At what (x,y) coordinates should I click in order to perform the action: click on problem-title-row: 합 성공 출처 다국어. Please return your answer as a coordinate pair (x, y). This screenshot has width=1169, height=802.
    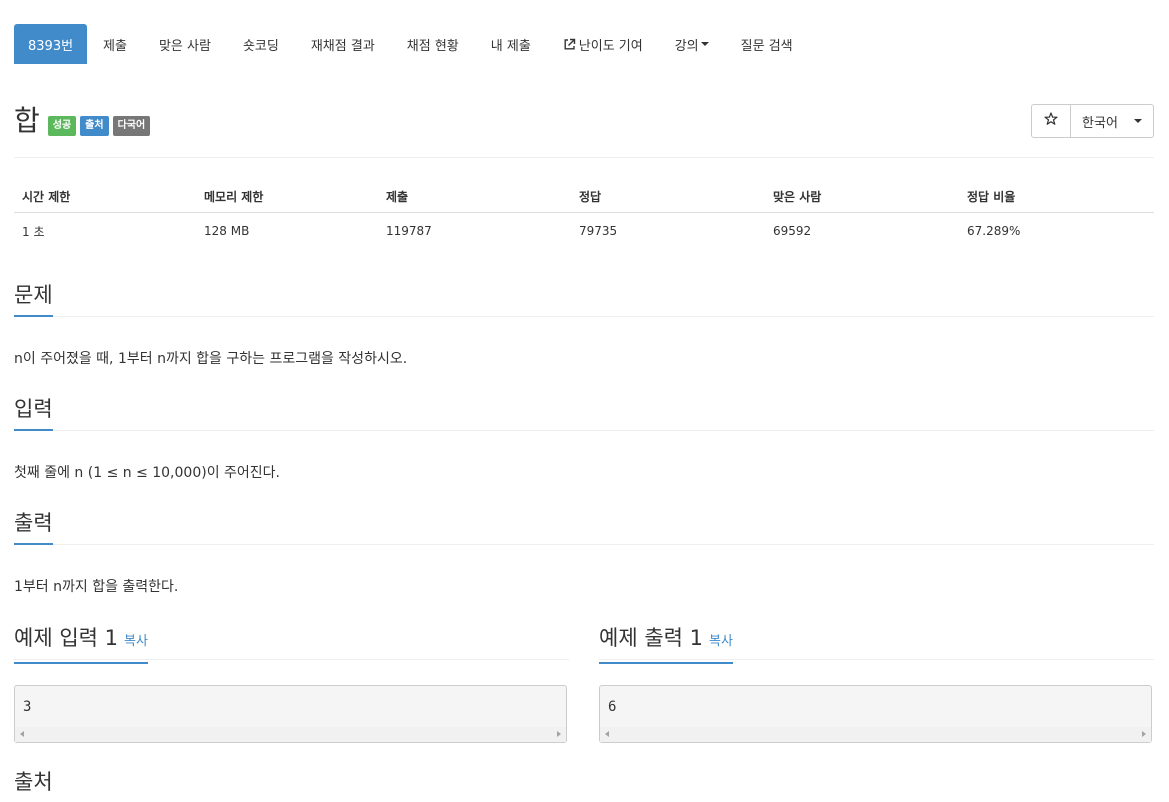
    Looking at the image, I should click on (82, 121).